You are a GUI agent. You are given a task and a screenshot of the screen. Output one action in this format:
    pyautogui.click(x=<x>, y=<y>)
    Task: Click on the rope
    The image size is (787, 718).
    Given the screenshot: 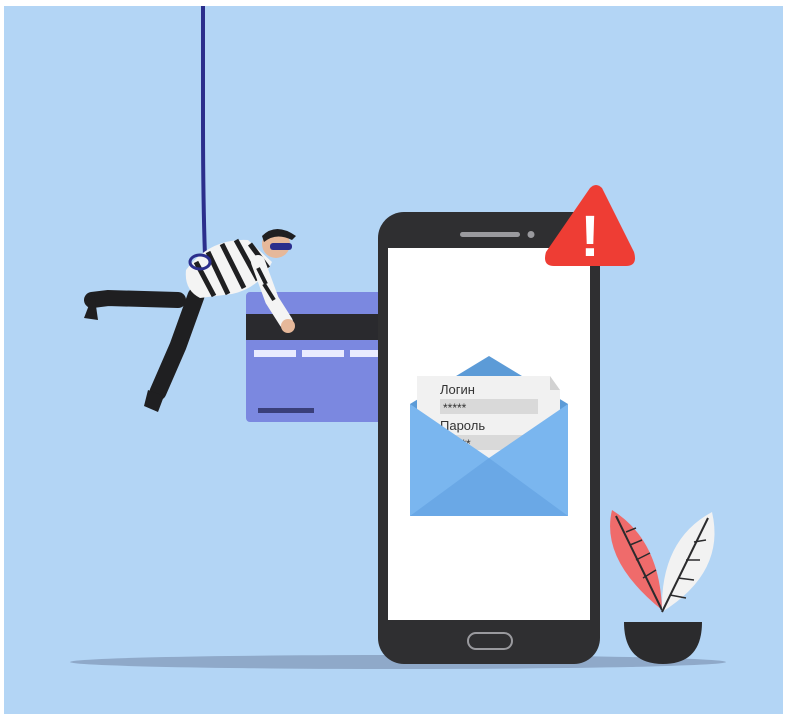 What is the action you would take?
    pyautogui.click(x=204, y=131)
    